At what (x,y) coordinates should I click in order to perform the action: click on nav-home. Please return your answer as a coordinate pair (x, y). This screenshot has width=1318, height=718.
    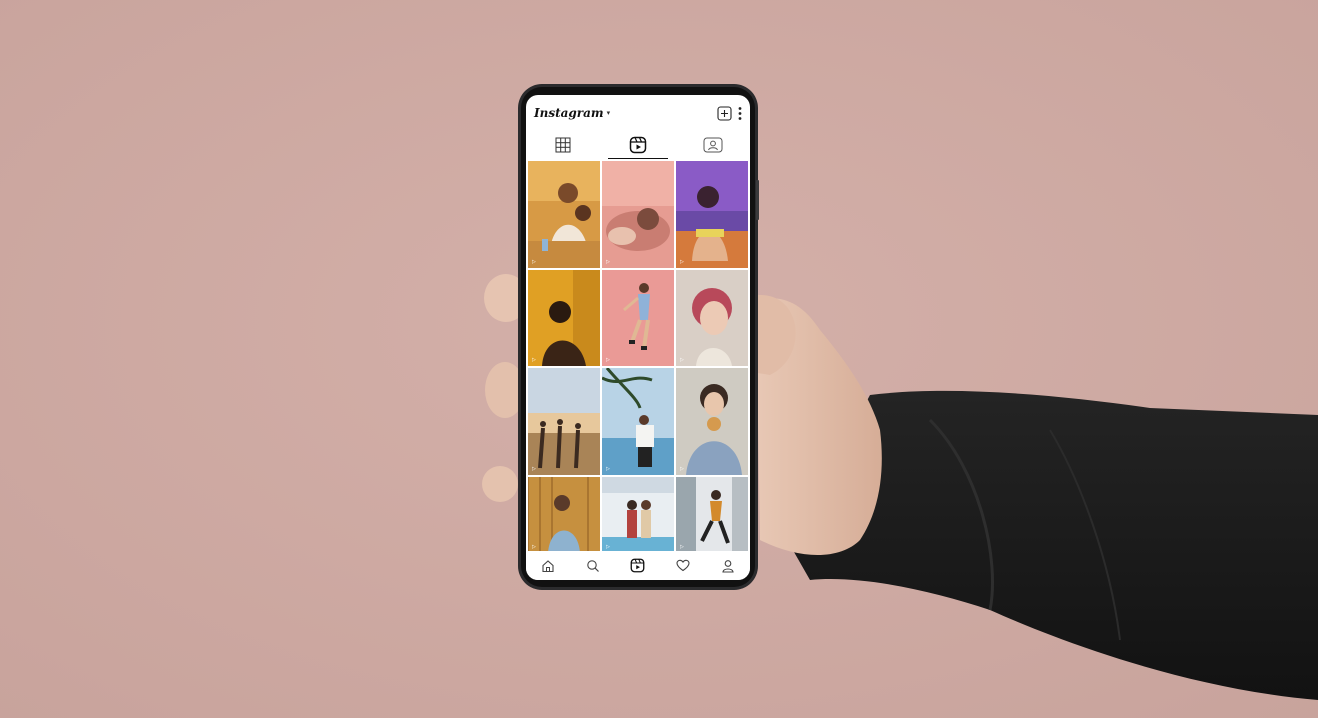
    Looking at the image, I should click on (548, 565).